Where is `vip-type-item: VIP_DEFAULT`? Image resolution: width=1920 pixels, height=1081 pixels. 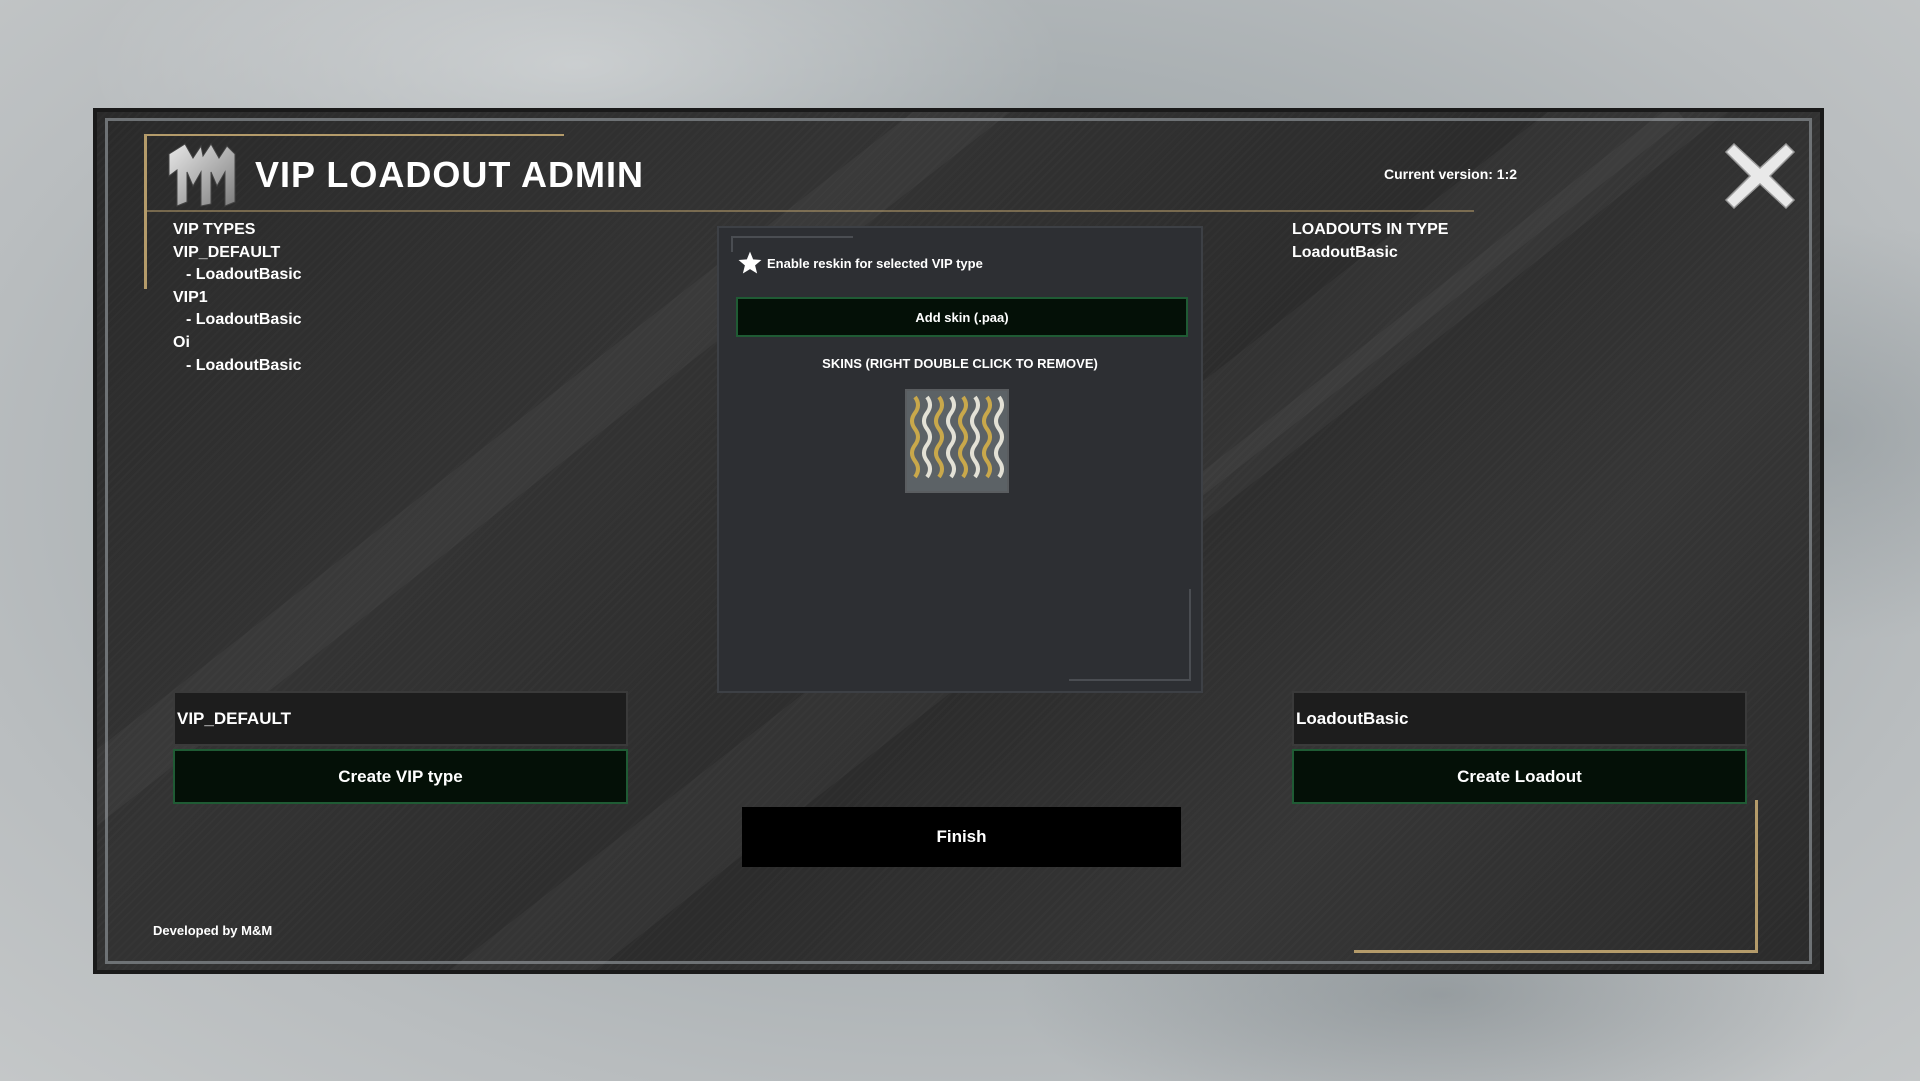 vip-type-item: VIP_DEFAULT is located at coordinates (237, 253).